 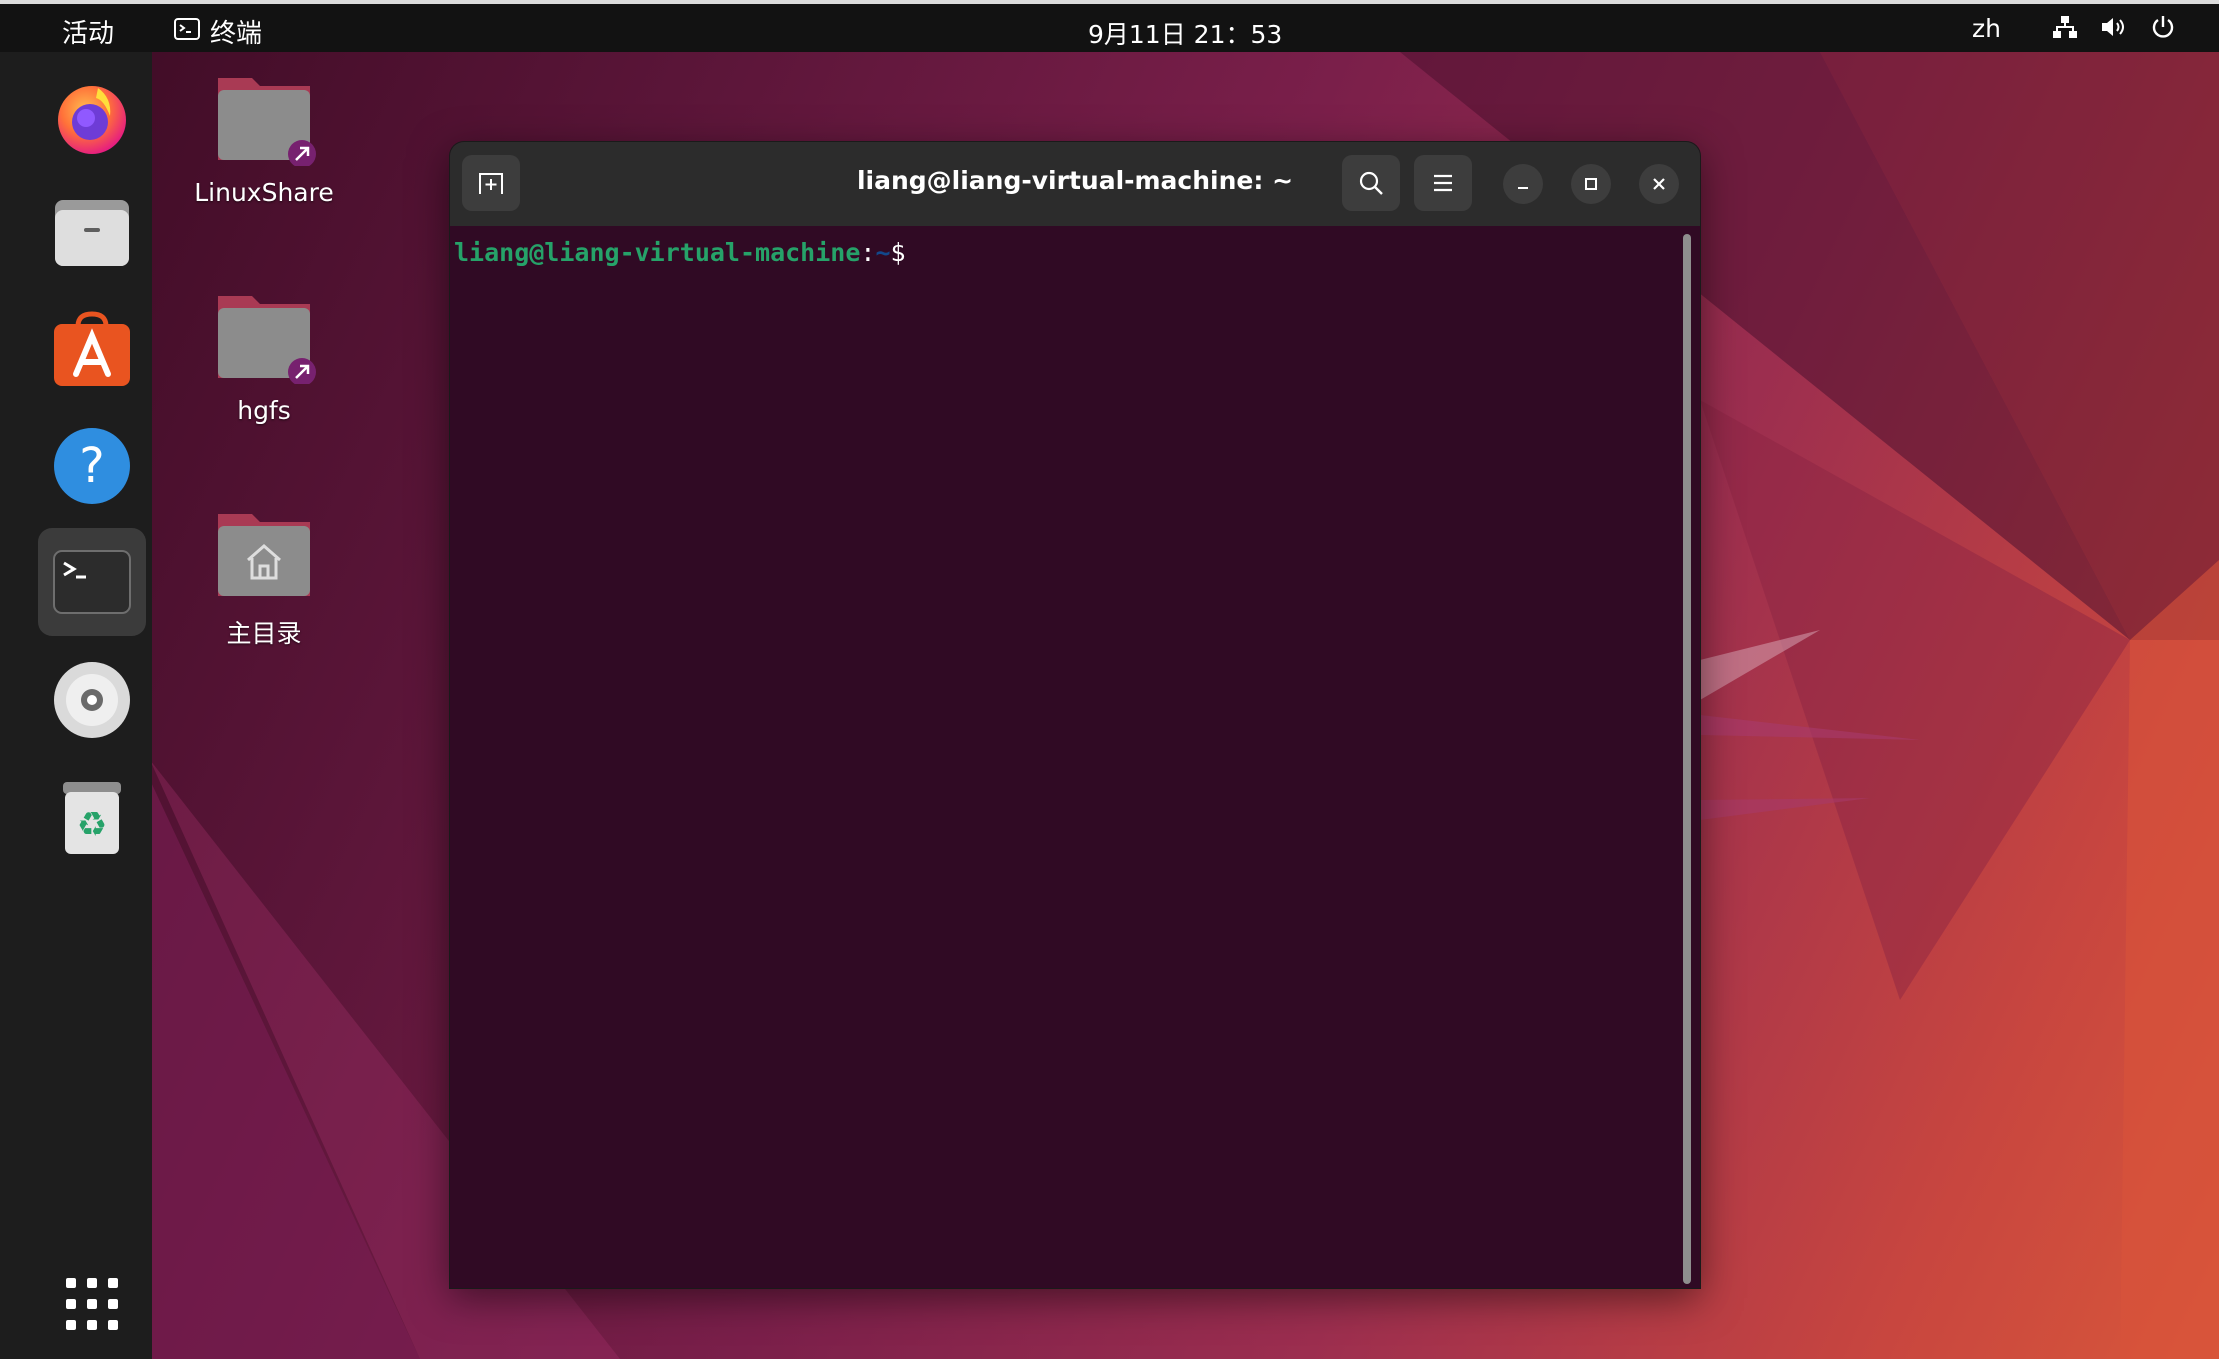 I want to click on maximize-icon, so click(x=1591, y=184).